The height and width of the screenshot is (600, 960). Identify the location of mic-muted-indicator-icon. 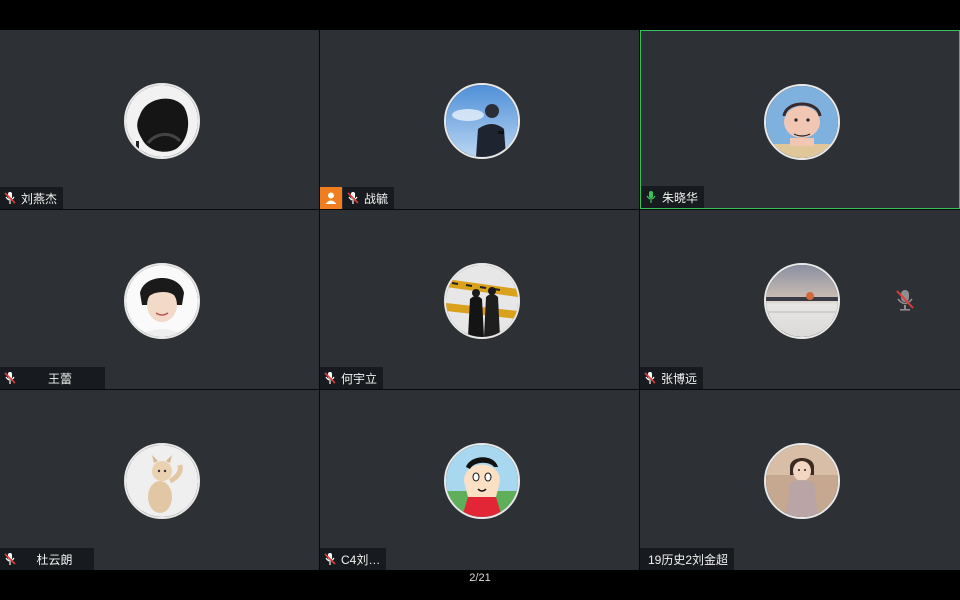
(905, 300).